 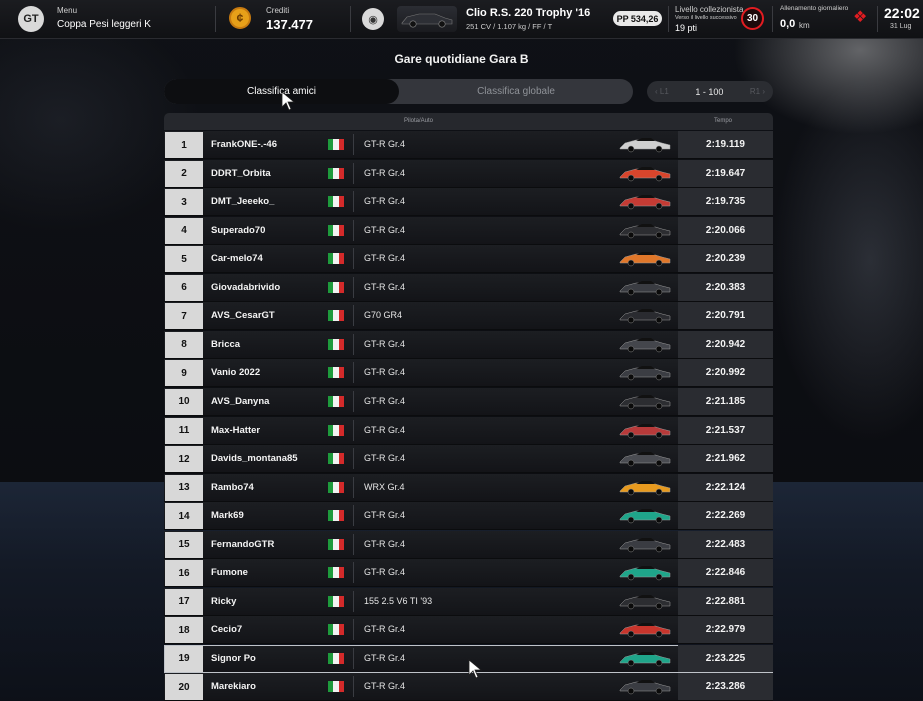 I want to click on driver-name: FrankONE-.-46, so click(x=244, y=144).